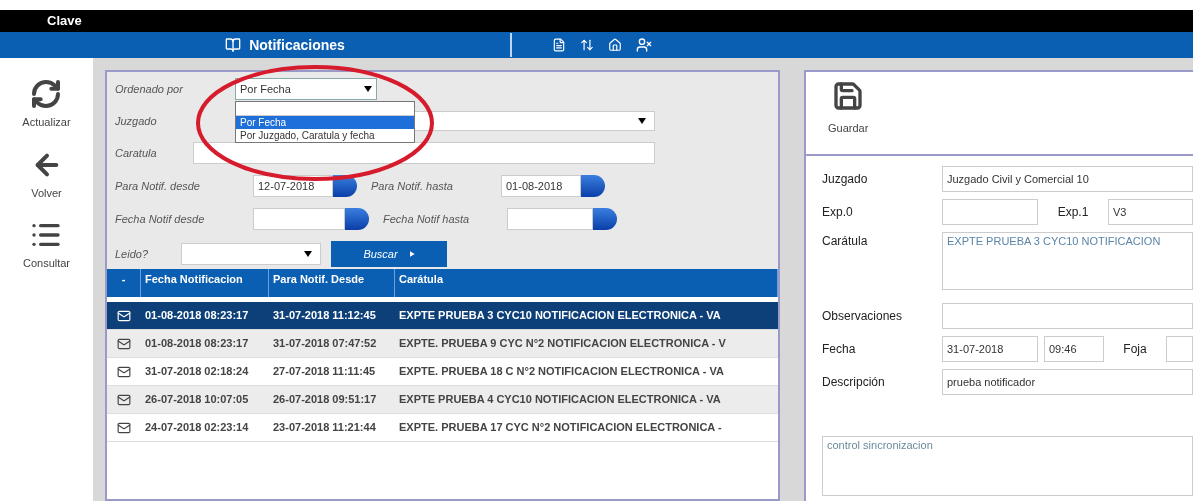 Image resolution: width=1193 pixels, height=501 pixels. Describe the element at coordinates (1150, 212) in the screenshot. I see `input-field: V3` at that location.